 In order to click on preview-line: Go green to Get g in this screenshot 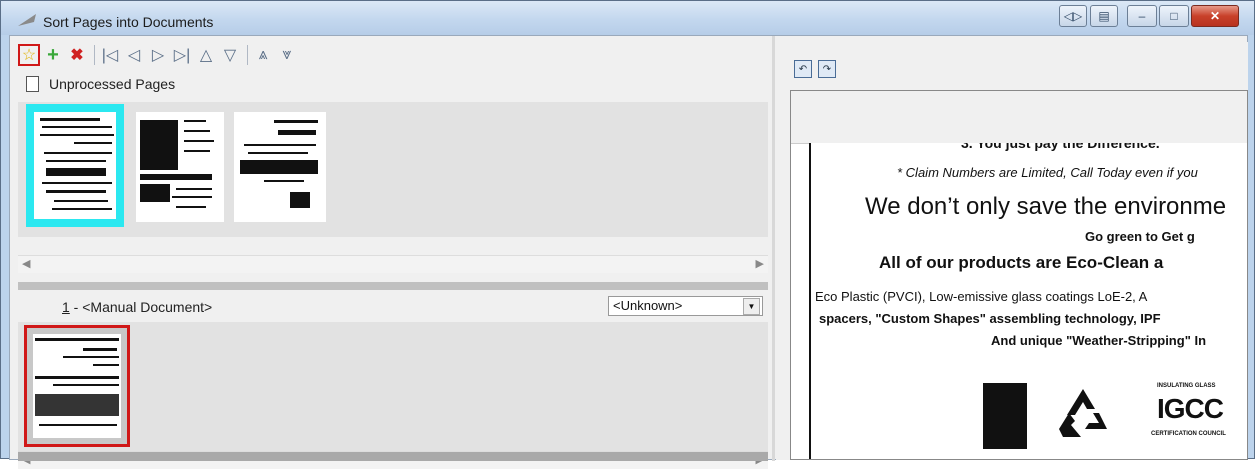, I will do `click(1140, 236)`.